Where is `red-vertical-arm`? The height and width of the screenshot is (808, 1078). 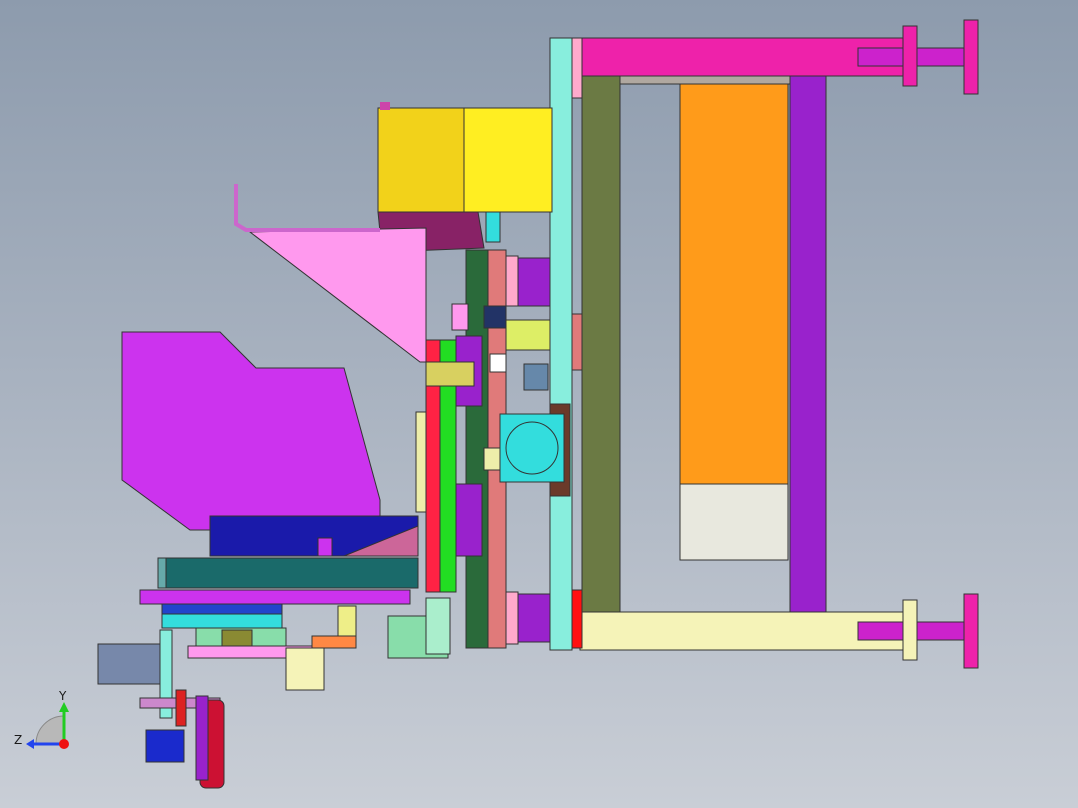
red-vertical-arm is located at coordinates (181, 708).